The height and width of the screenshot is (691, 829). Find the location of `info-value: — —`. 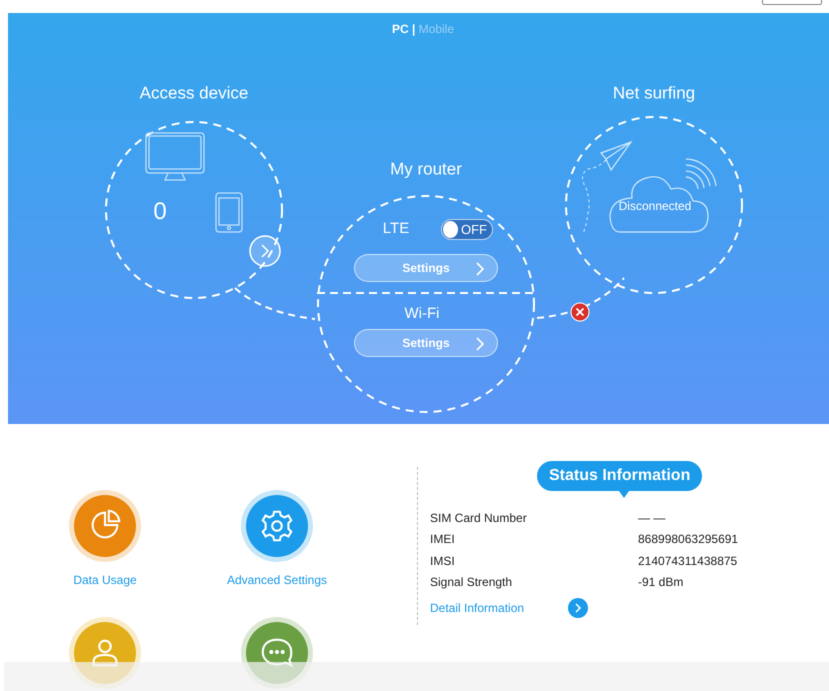

info-value: — — is located at coordinates (652, 518).